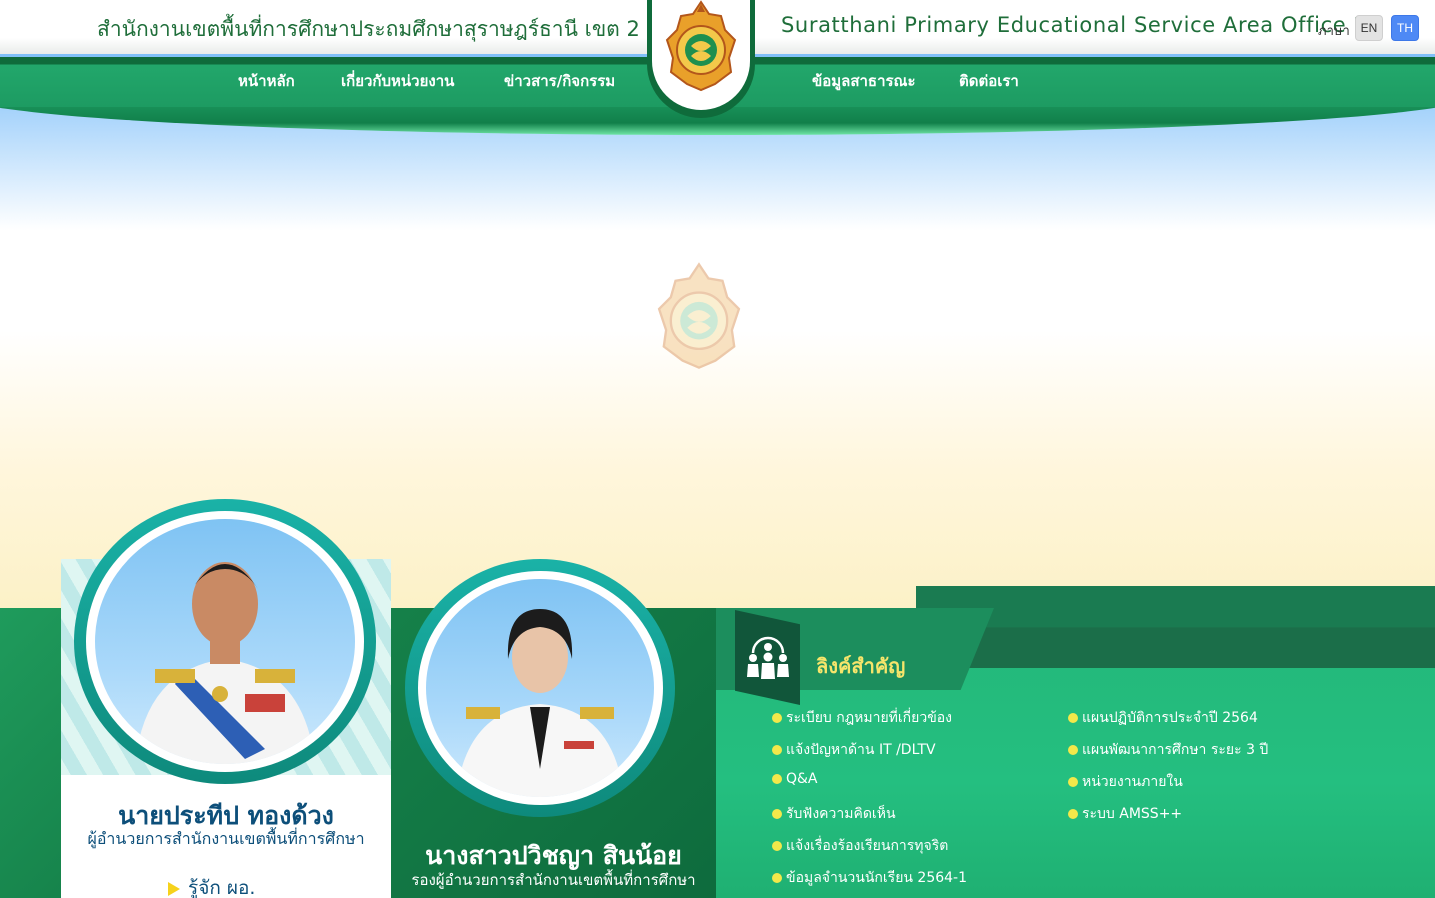  I want to click on link-label: Q&A, so click(802, 779).